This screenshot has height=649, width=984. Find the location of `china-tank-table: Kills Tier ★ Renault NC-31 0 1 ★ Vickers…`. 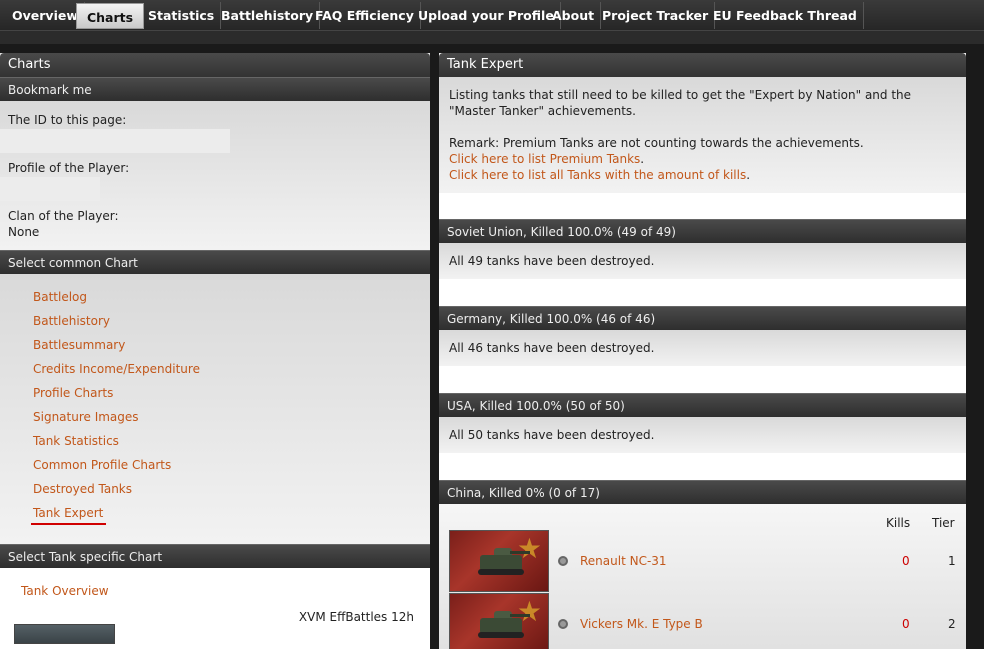

china-tank-table: Kills Tier ★ Renault NC-31 0 1 ★ Vickers… is located at coordinates (702, 576).